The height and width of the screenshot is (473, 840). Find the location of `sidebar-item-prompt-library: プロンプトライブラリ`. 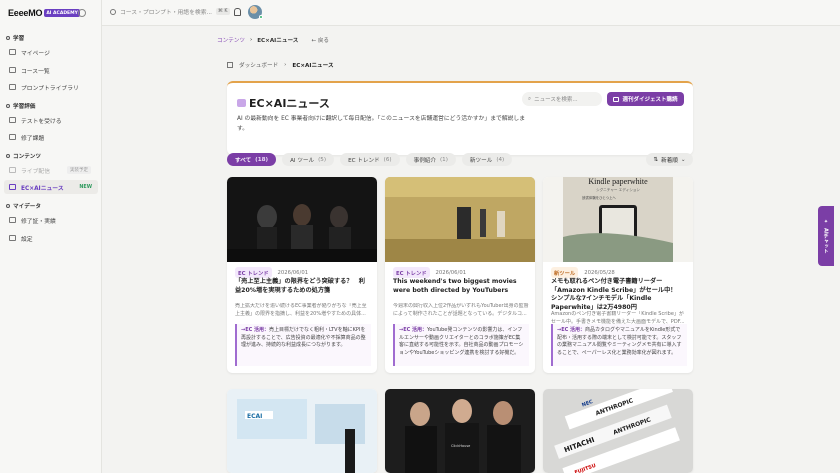

sidebar-item-prompt-library: プロンプトライブラリ is located at coordinates (51, 87).